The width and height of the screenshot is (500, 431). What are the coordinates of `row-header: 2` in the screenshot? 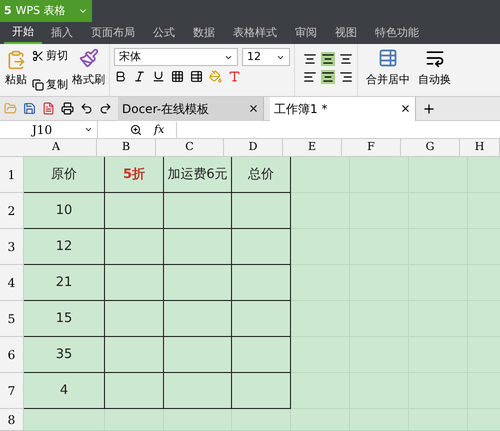 It's located at (12, 211).